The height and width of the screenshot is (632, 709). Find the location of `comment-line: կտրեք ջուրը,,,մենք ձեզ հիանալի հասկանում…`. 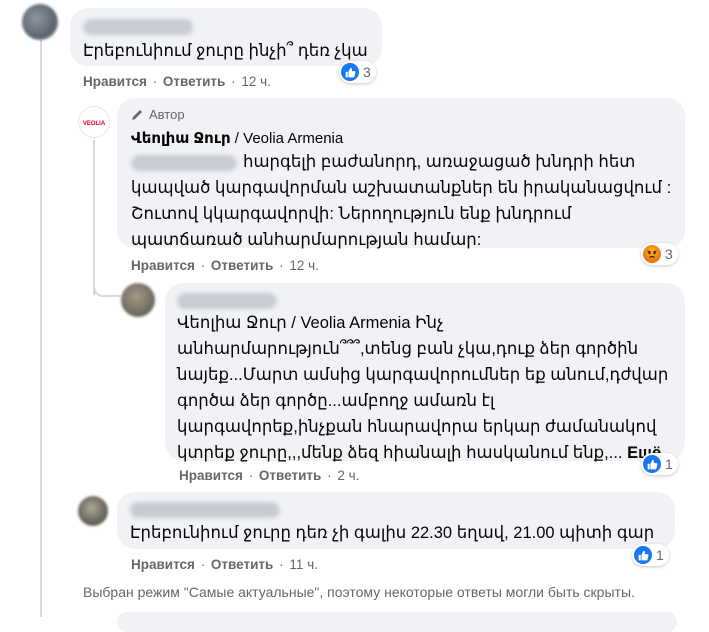

comment-line: կտրեք ջուրը,,,մենք ձեզ հիանալի հասկանում… is located at coordinates (402, 453).